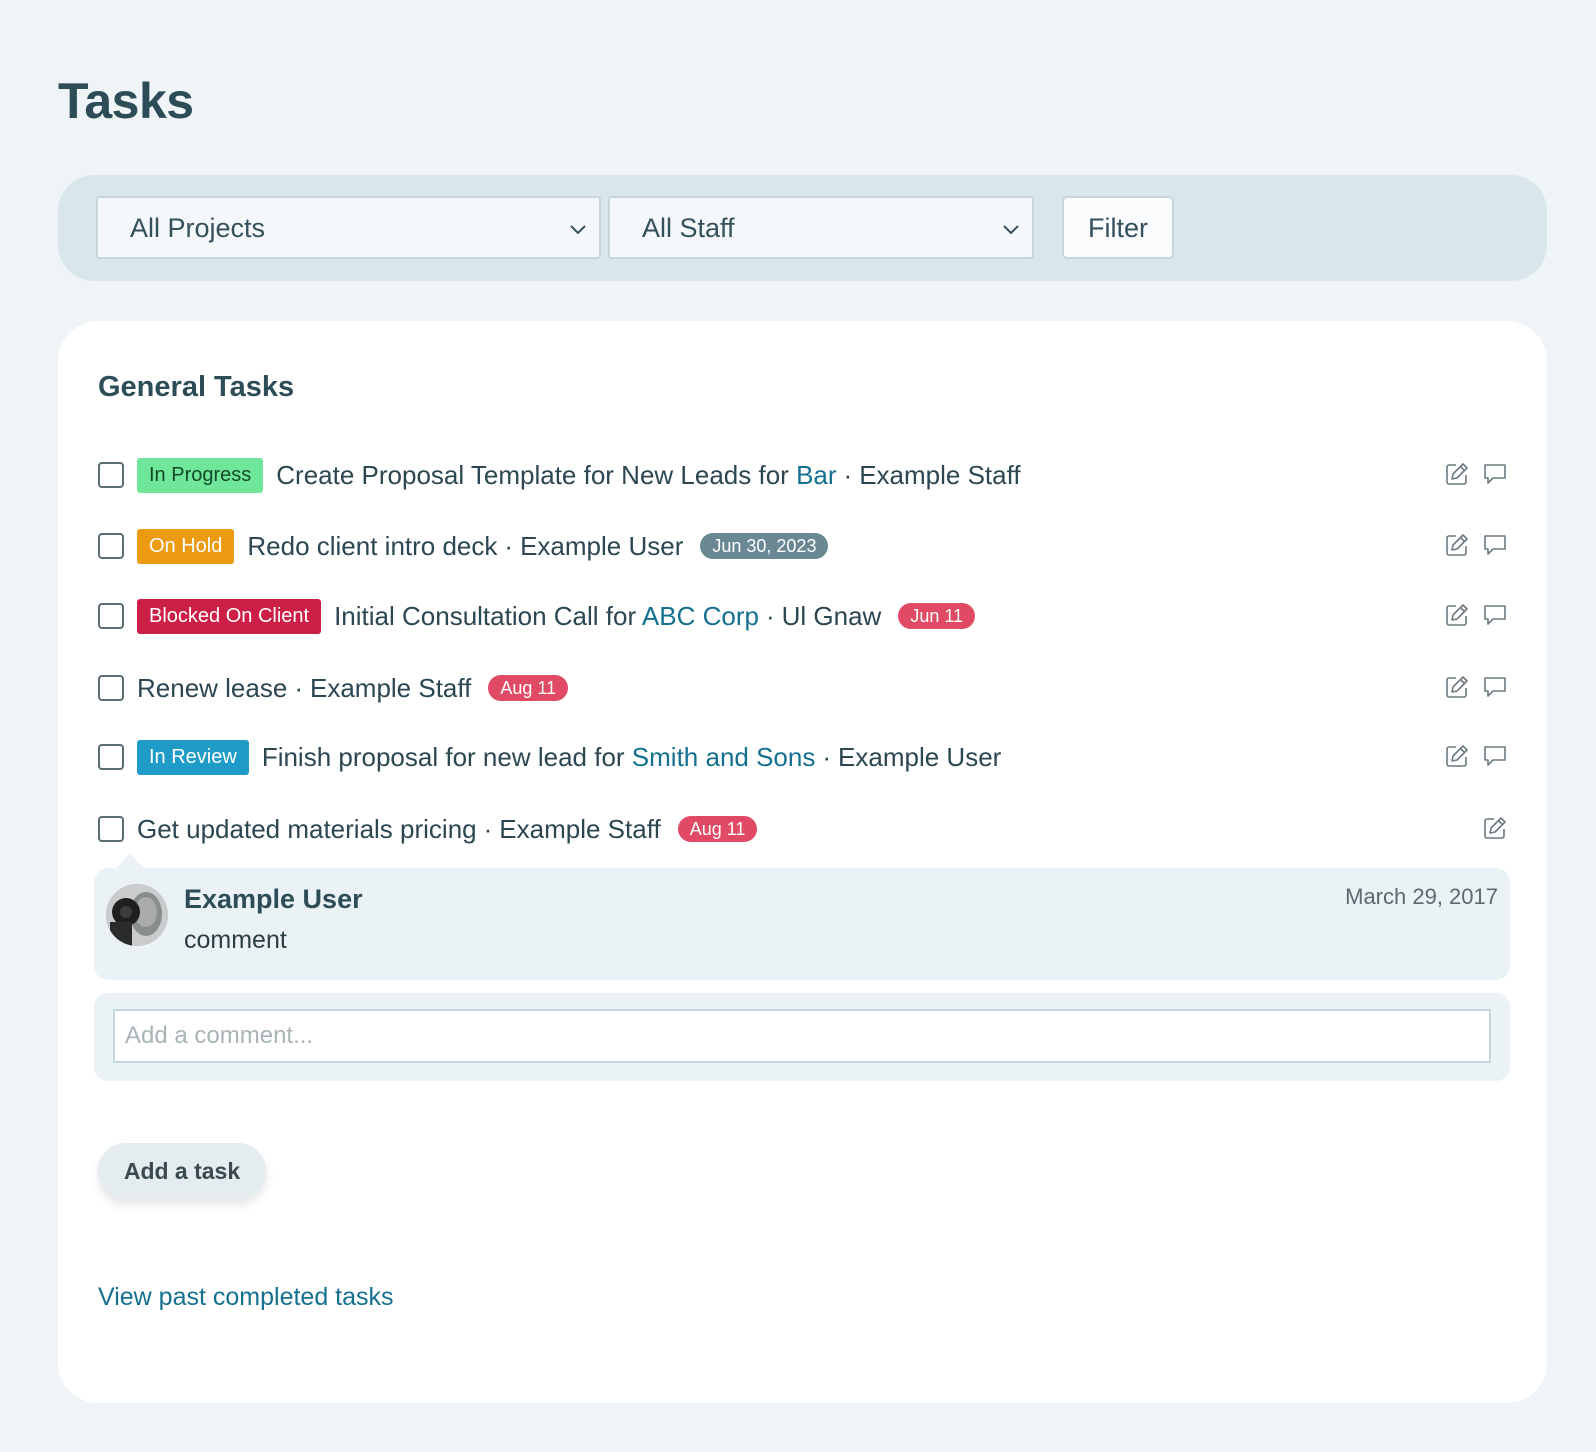 This screenshot has width=1596, height=1452. Describe the element at coordinates (193, 757) in the screenshot. I see `status-badge: In Review` at that location.